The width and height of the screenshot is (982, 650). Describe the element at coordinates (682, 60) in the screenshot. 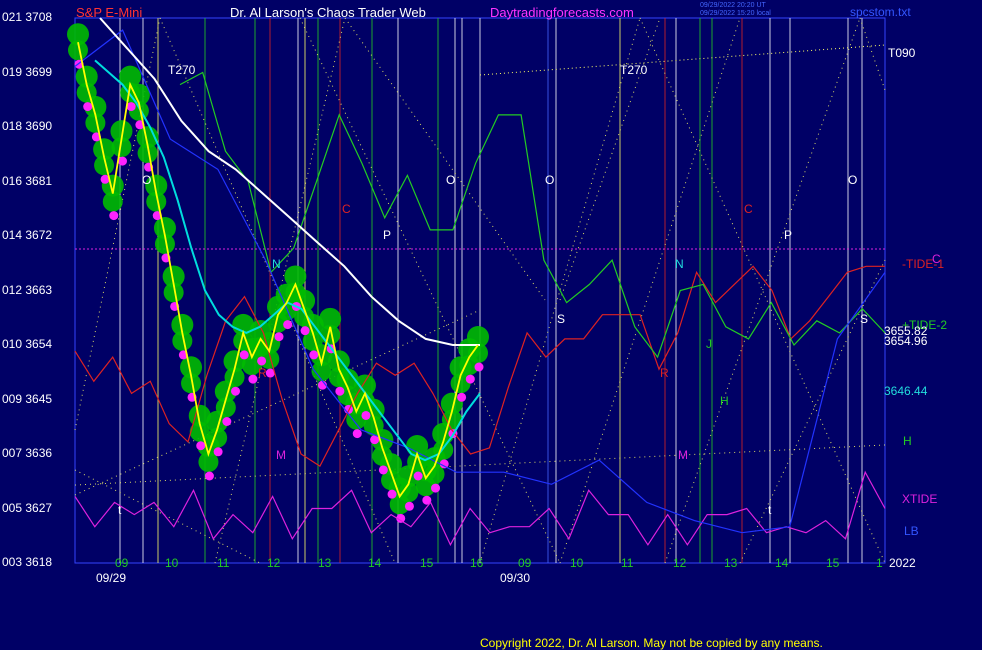

I see `t090-line` at that location.